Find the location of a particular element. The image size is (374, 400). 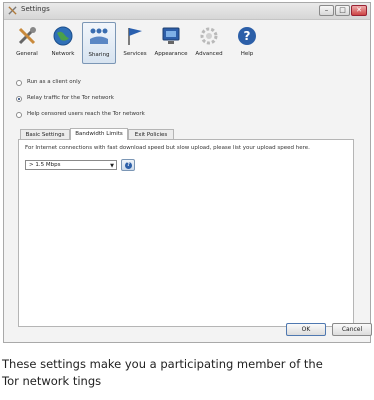

toolbar-item-network: Network is located at coordinates (63, 43).